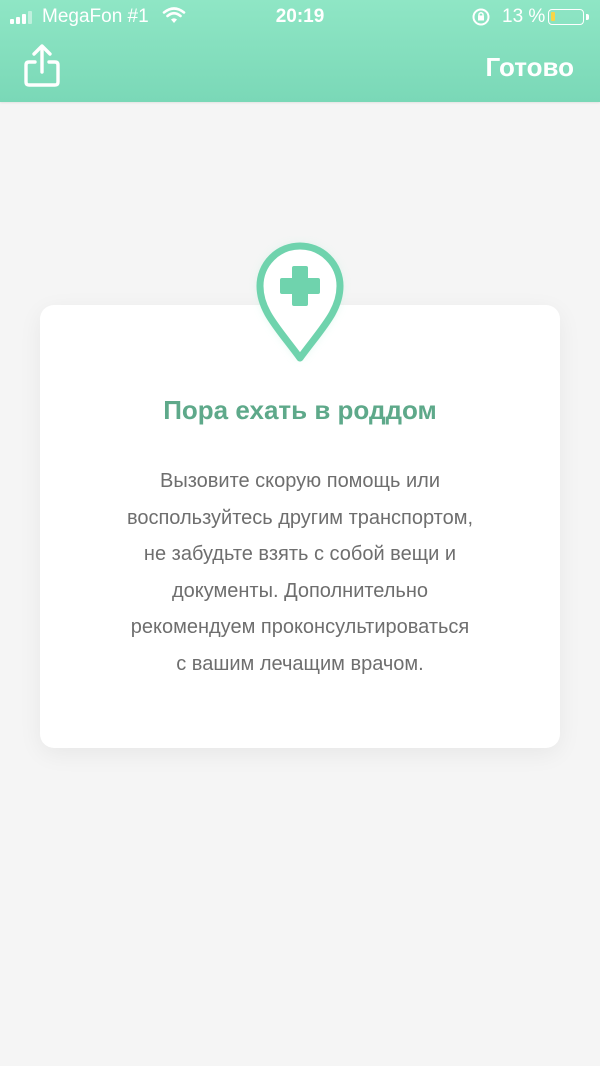  Describe the element at coordinates (300, 51) in the screenshot. I see `navigation-bar: MegaFon #1 20:19 13 % Готово` at that location.